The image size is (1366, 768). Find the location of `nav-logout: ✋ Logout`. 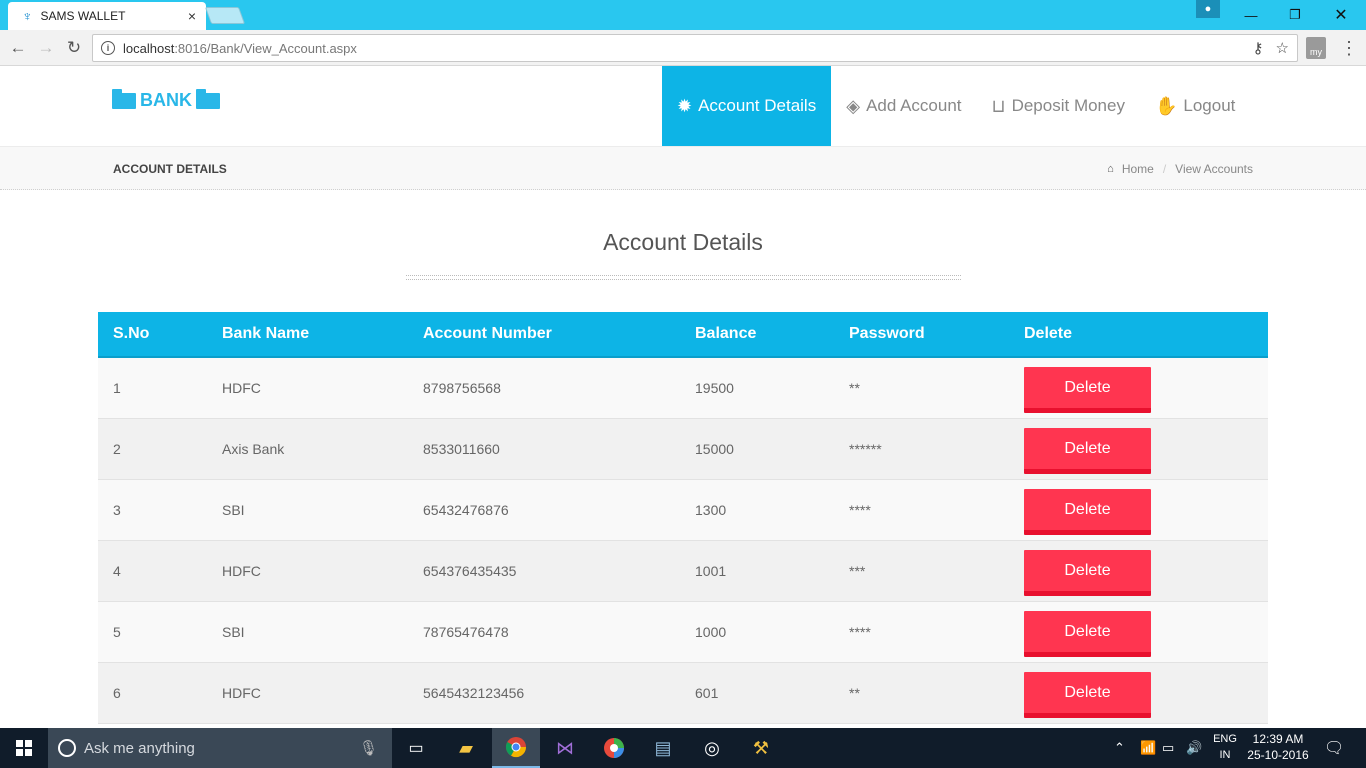

nav-logout: ✋ Logout is located at coordinates (1195, 106).